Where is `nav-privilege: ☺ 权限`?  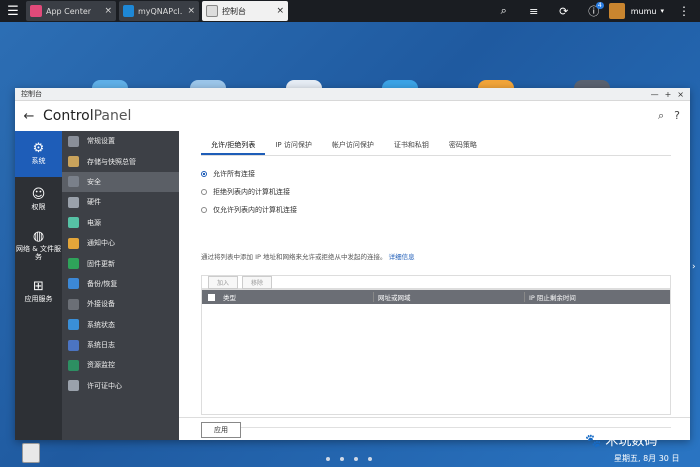 nav-privilege: ☺ 权限 is located at coordinates (38, 200).